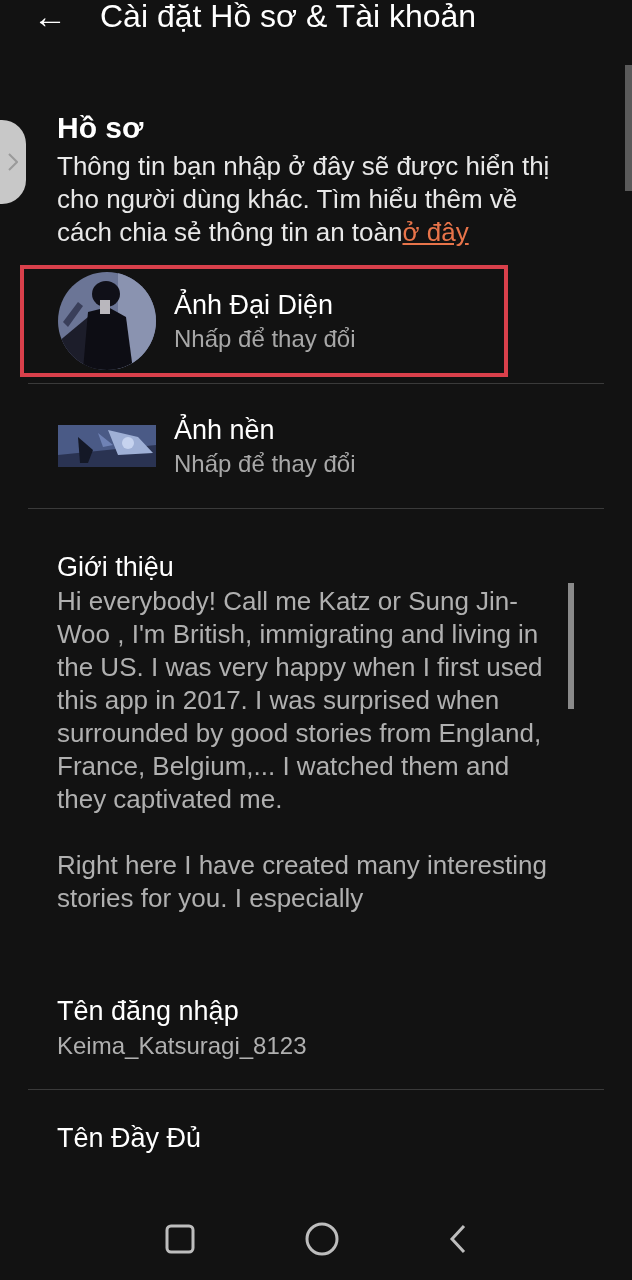 This screenshot has width=632, height=1280. Describe the element at coordinates (458, 1239) in the screenshot. I see `back-icon` at that location.